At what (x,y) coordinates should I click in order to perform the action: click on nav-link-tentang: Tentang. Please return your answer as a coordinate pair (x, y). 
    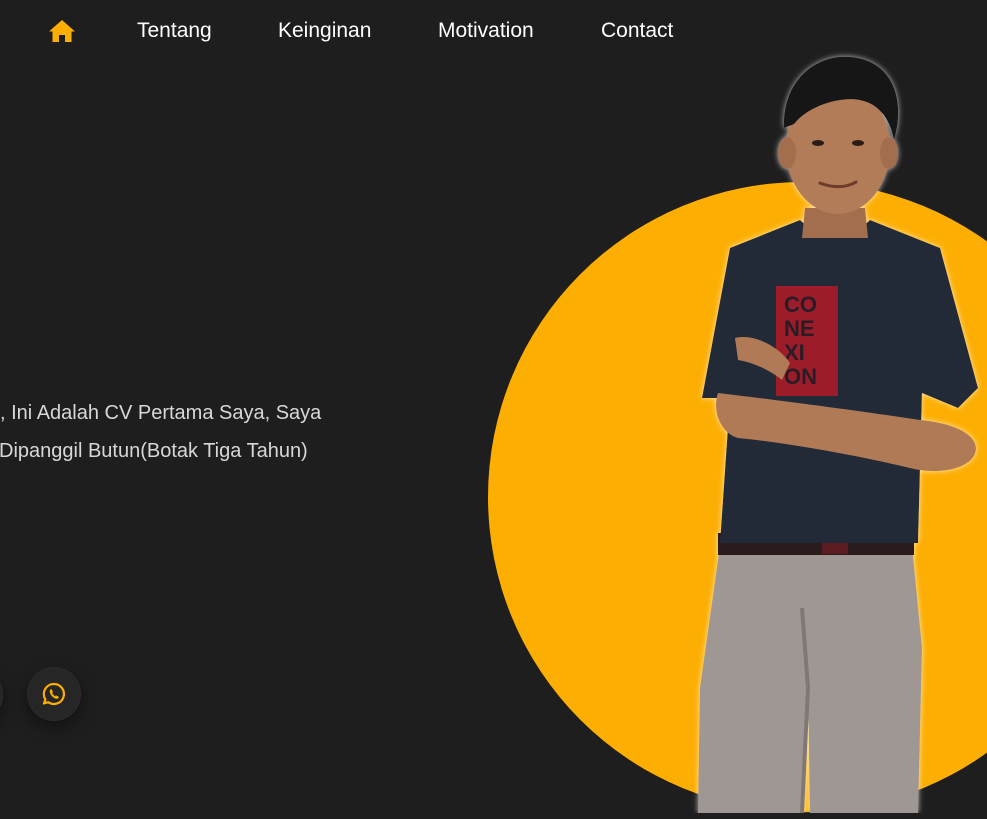
    Looking at the image, I should click on (174, 31).